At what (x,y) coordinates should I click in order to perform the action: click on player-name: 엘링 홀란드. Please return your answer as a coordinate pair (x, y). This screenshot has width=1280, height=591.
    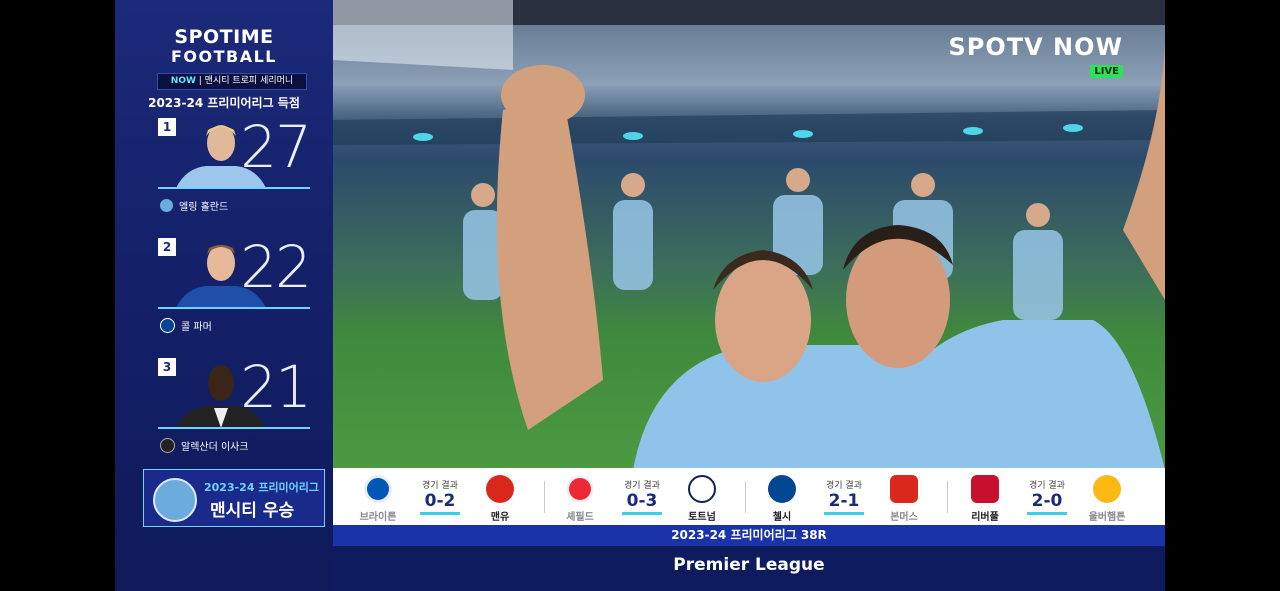
    Looking at the image, I should click on (204, 207).